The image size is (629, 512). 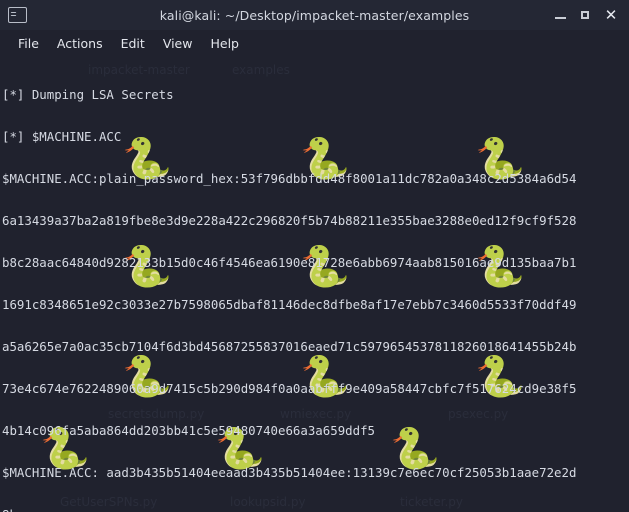 What do you see at coordinates (28, 43) in the screenshot?
I see `menu-item-file: File` at bounding box center [28, 43].